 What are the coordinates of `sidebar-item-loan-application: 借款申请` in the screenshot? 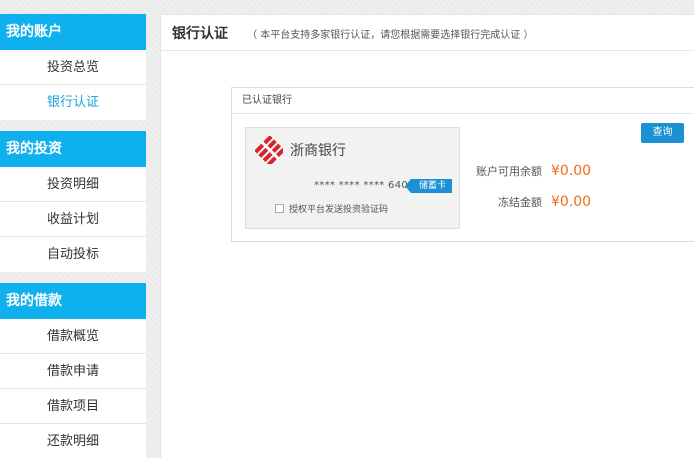 It's located at (73, 371).